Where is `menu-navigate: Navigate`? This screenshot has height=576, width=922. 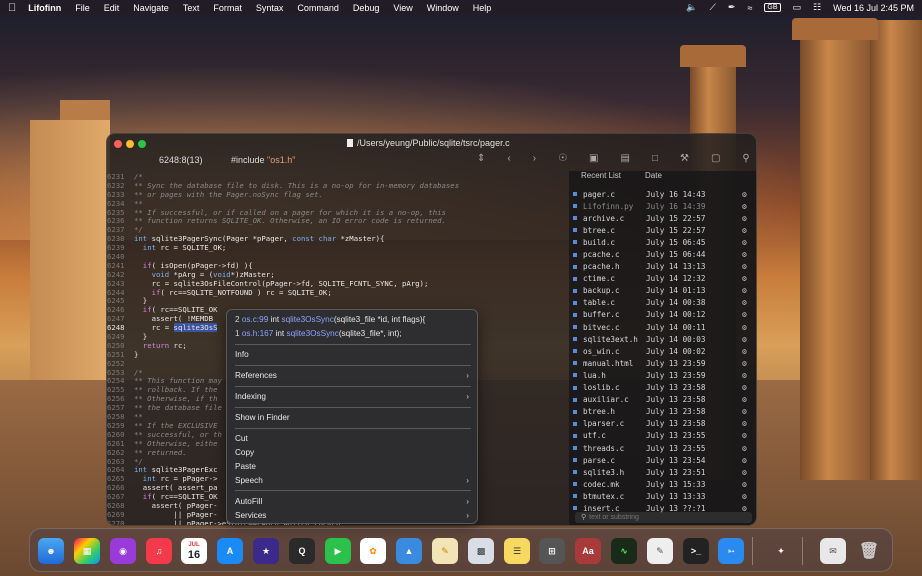
menu-navigate: Navigate is located at coordinates (151, 8).